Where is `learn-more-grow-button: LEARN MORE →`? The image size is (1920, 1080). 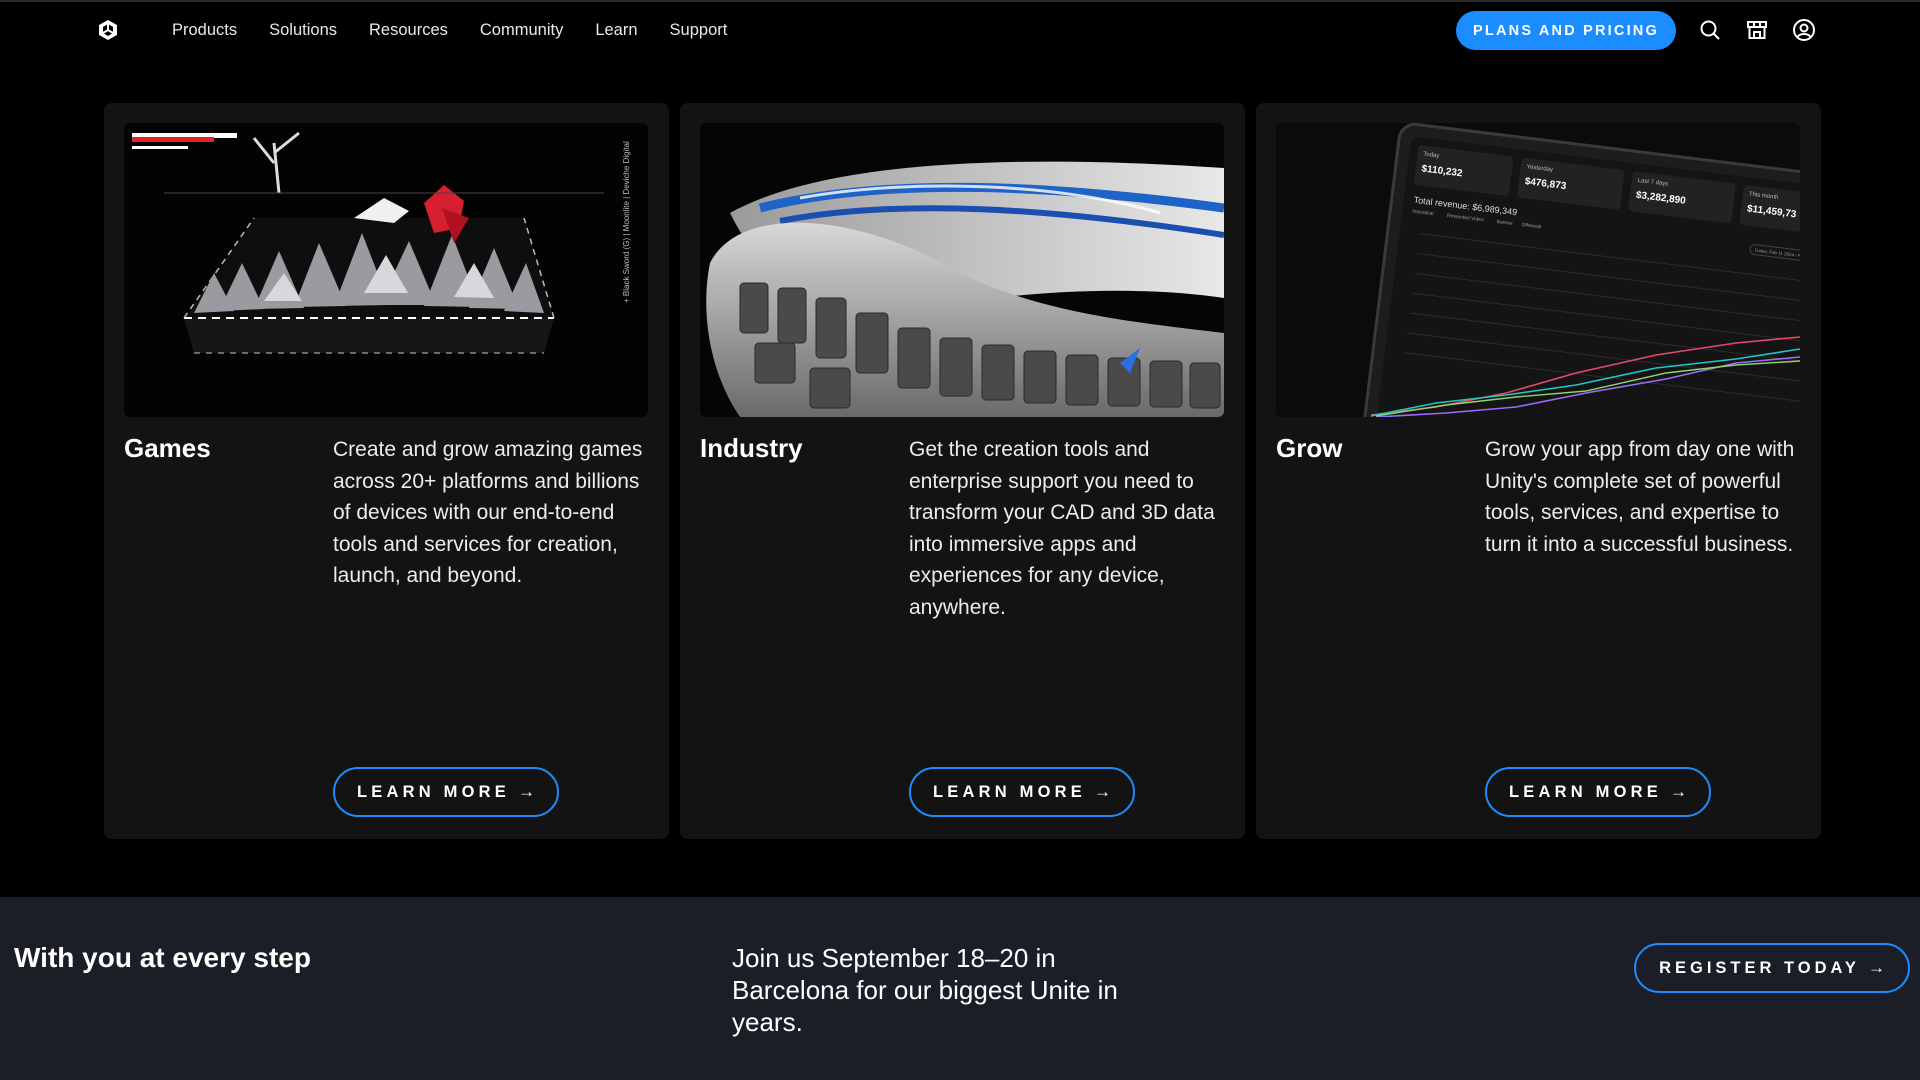
learn-more-grow-button: LEARN MORE → is located at coordinates (1598, 792).